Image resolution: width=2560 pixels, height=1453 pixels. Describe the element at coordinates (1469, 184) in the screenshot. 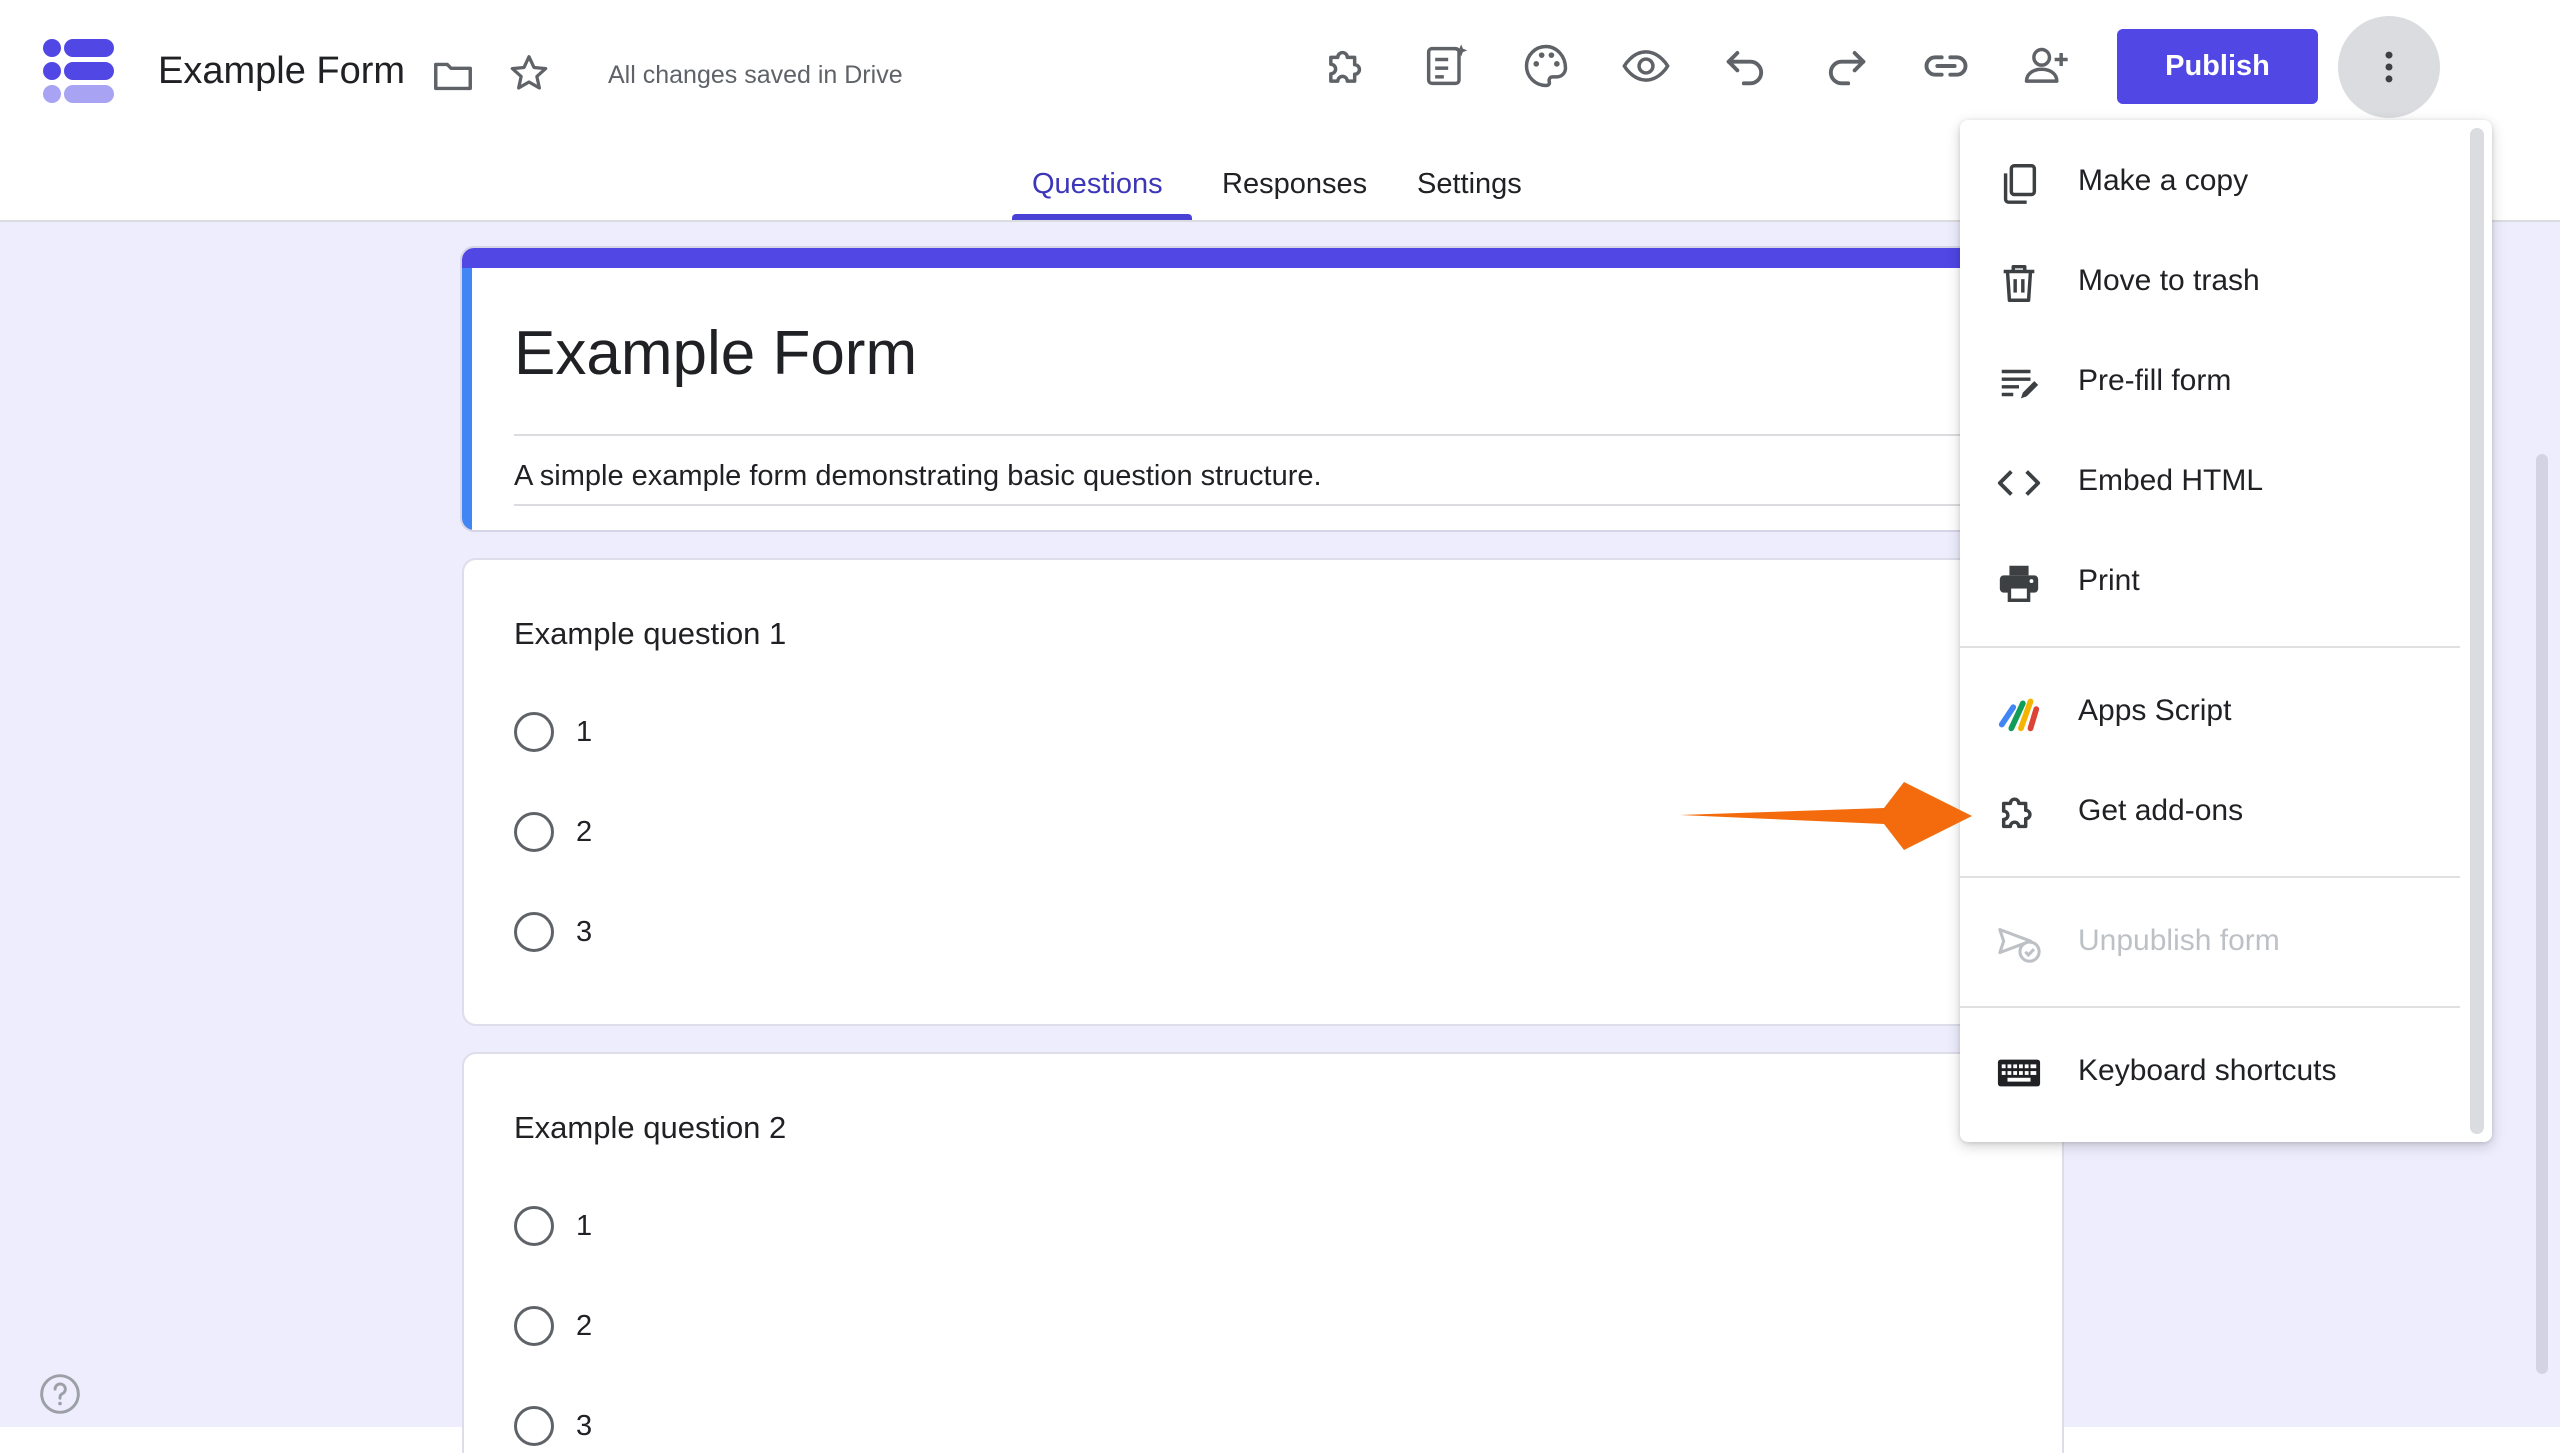

I see `tab-settings: Settings` at that location.